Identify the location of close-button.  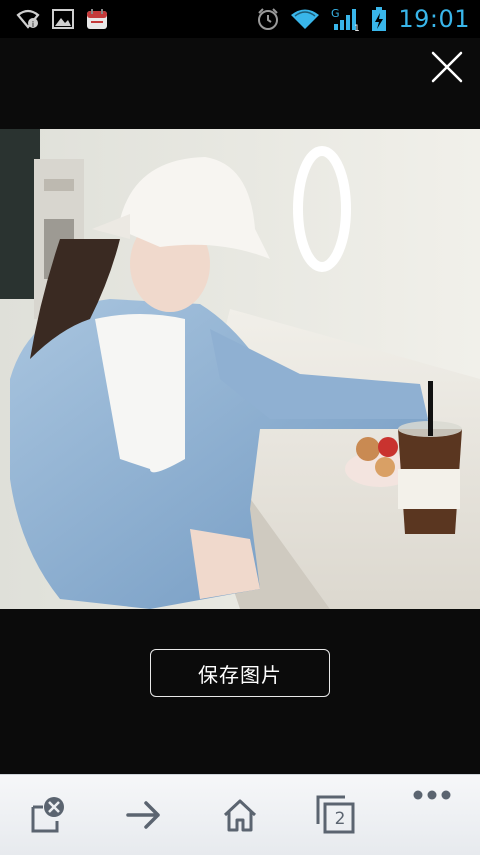
(447, 67).